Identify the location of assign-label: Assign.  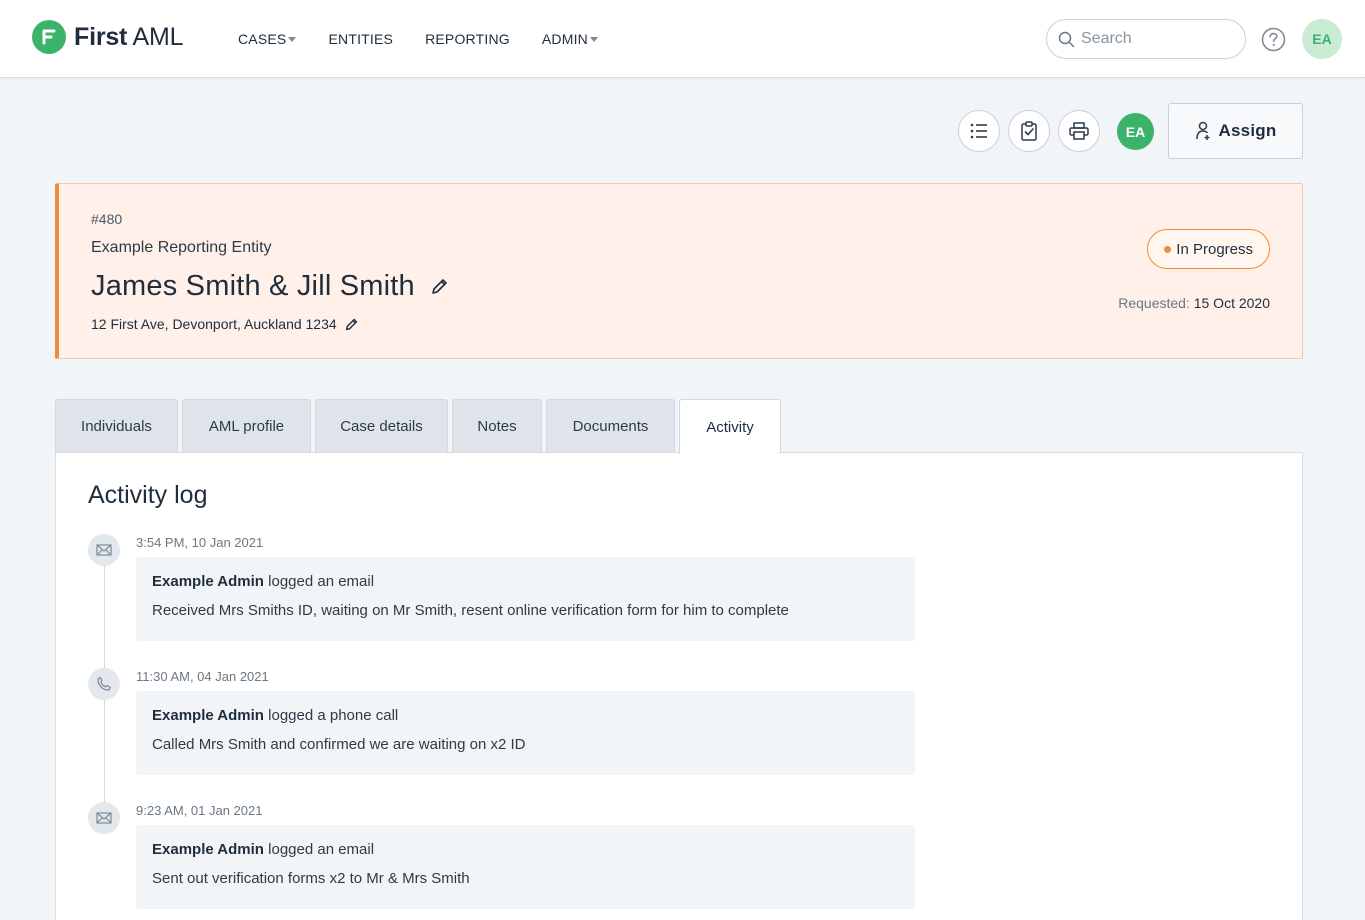
(1247, 130).